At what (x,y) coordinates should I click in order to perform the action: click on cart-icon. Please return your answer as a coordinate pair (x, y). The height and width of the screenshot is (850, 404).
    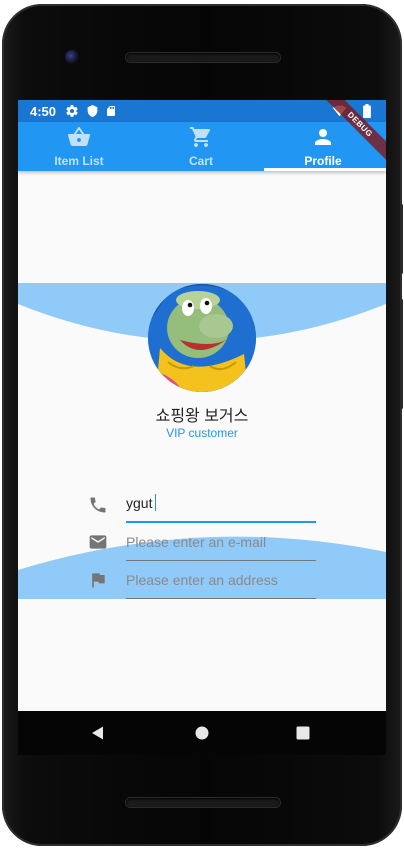
    Looking at the image, I should click on (200, 137).